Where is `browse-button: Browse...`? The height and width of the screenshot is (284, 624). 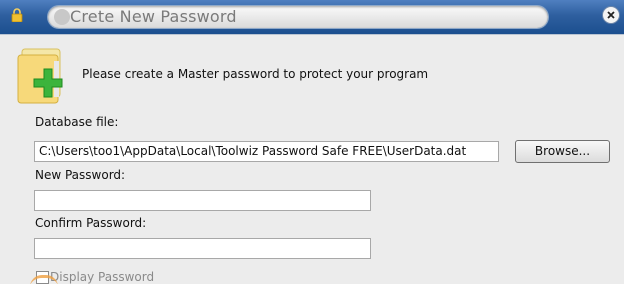
browse-button: Browse... is located at coordinates (562, 151).